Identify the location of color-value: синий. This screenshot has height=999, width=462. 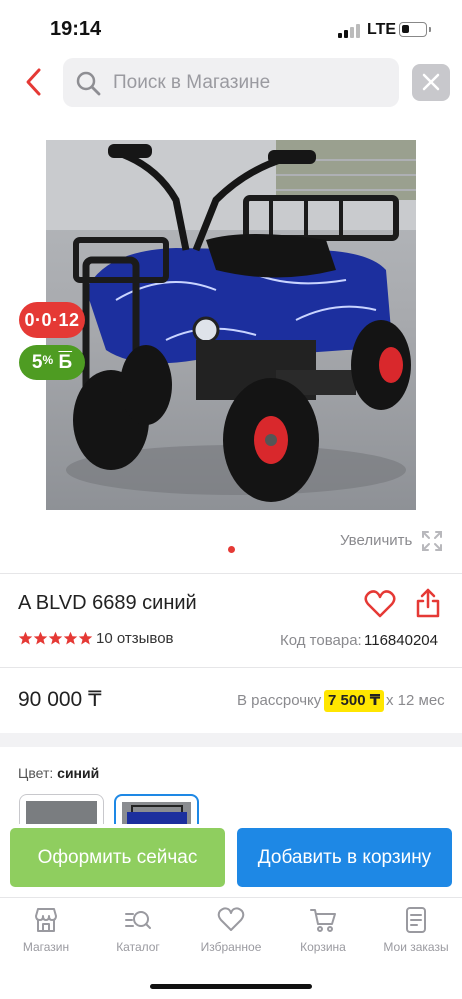
(78, 773).